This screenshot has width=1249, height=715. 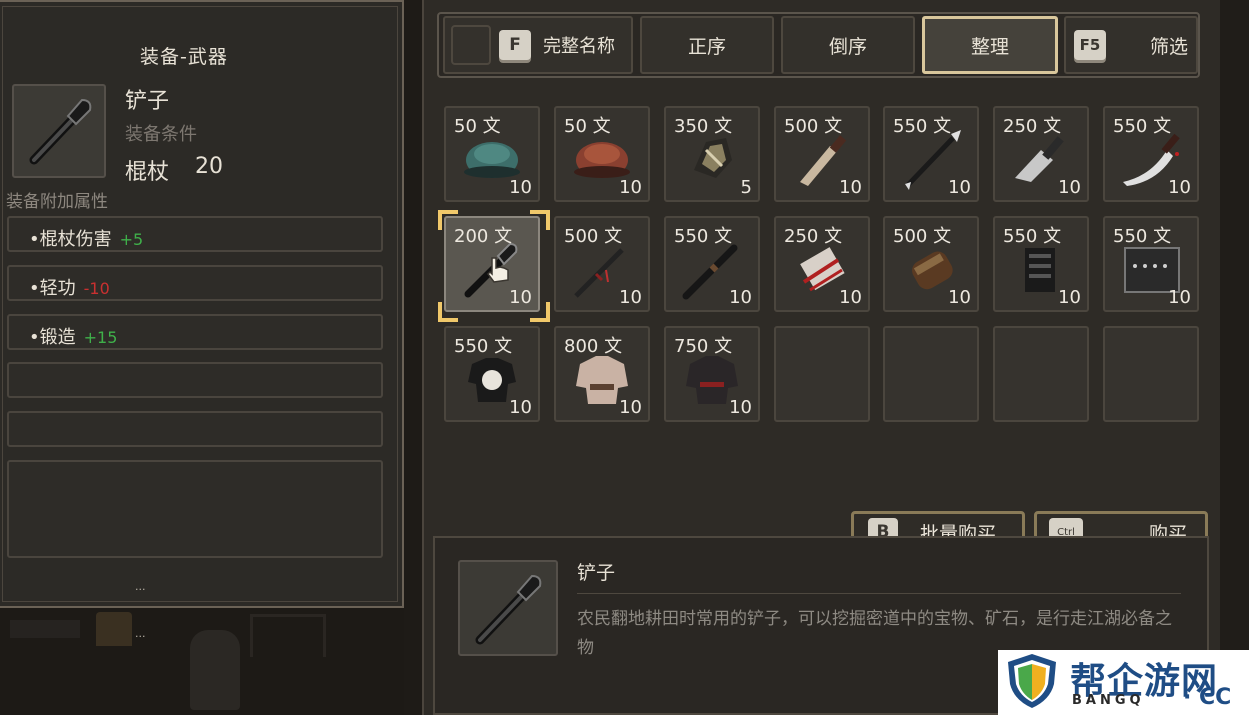 What do you see at coordinates (602, 374) in the screenshot?
I see `item-slot: 800 文 10` at bounding box center [602, 374].